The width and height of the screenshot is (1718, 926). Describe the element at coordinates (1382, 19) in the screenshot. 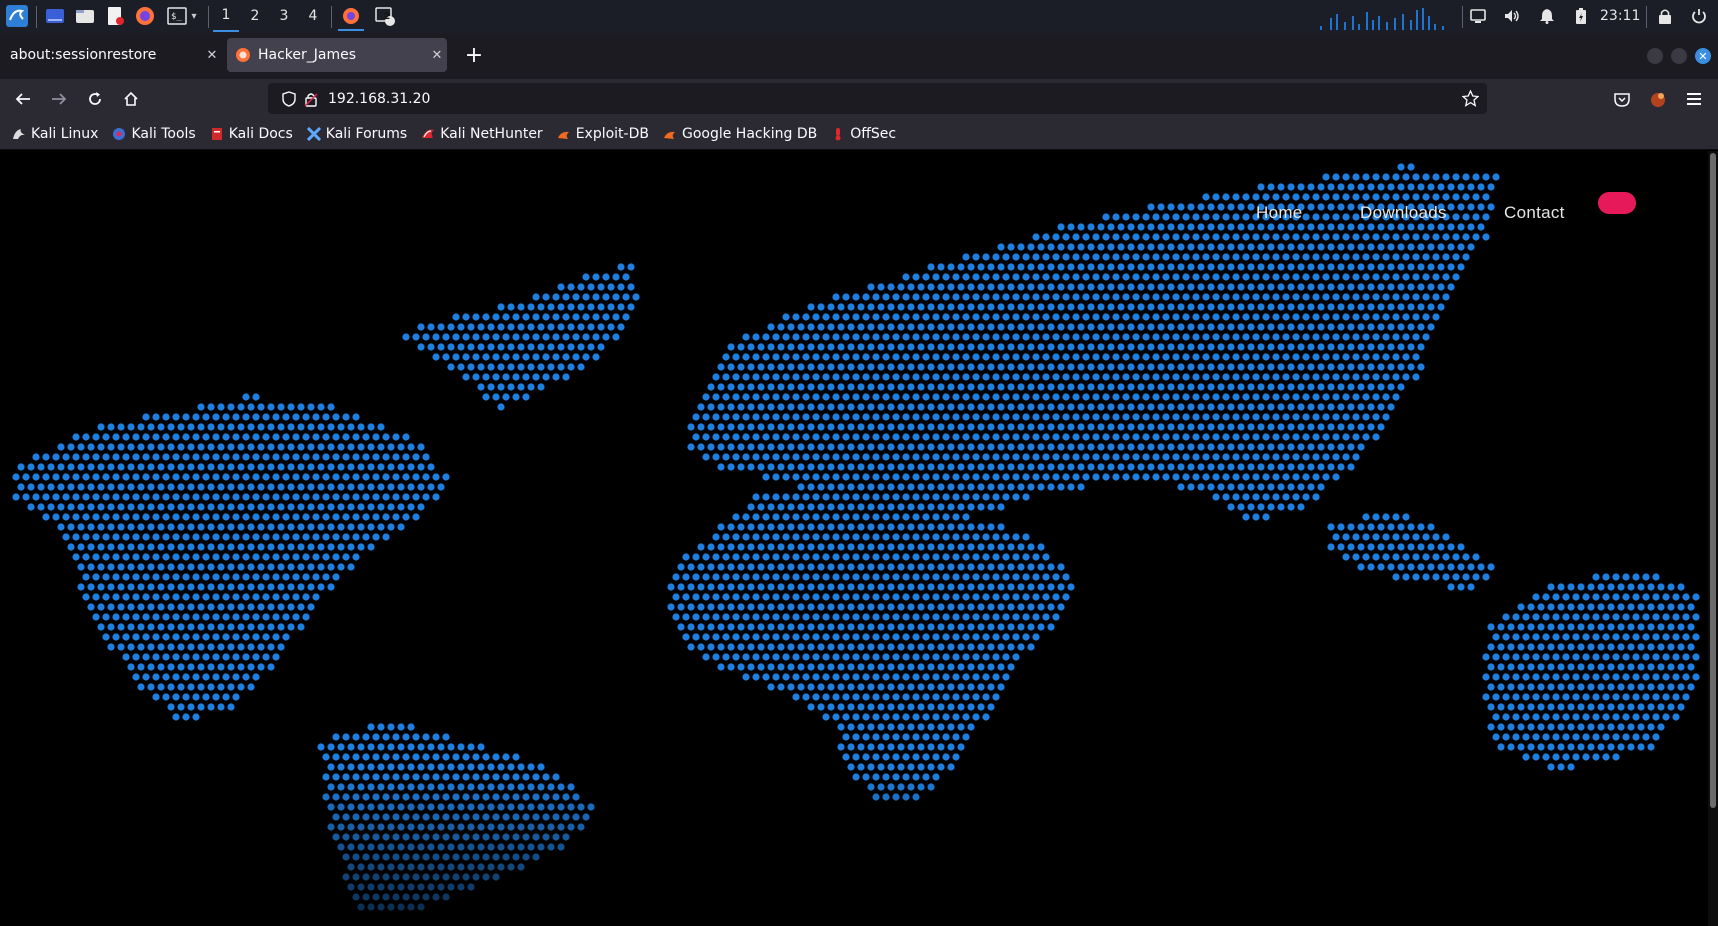

I see `cpu-graph-icon` at that location.